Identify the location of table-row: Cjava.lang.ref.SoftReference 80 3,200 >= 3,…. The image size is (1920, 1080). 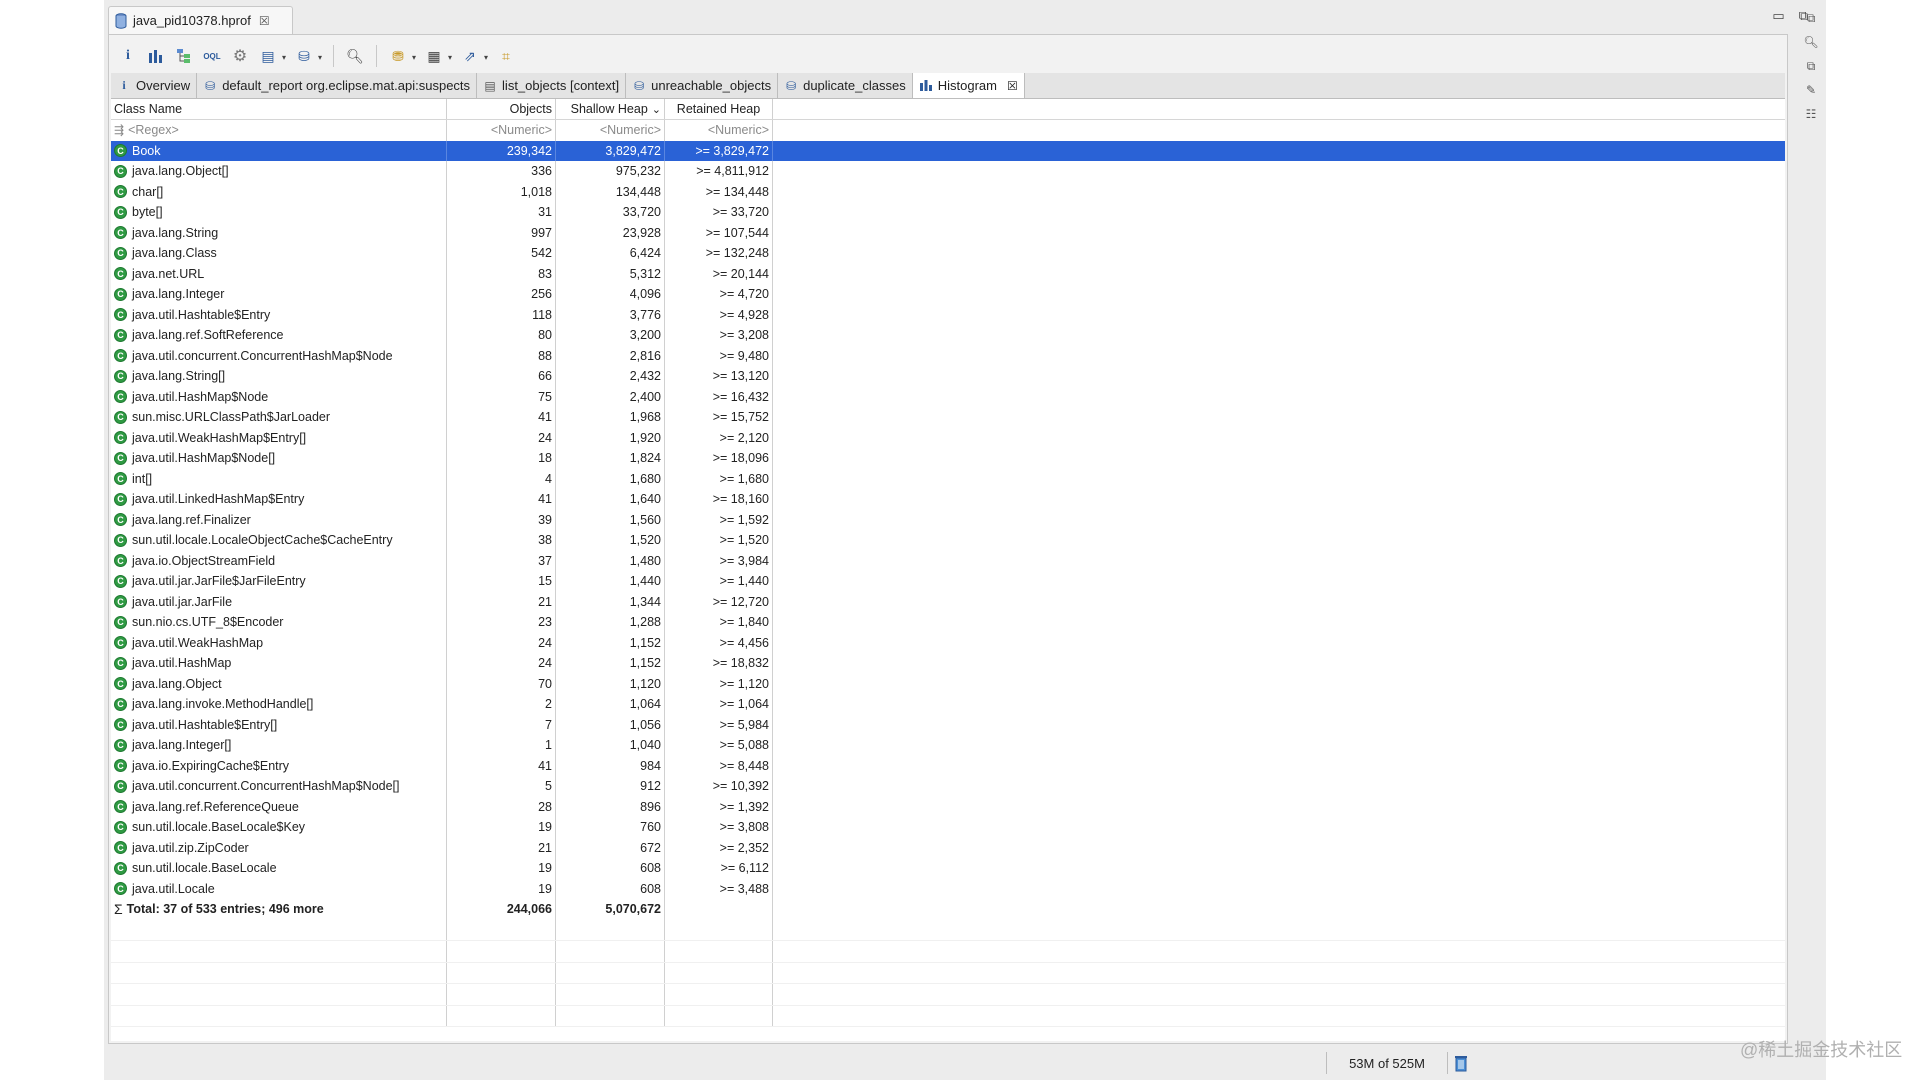
(948, 335).